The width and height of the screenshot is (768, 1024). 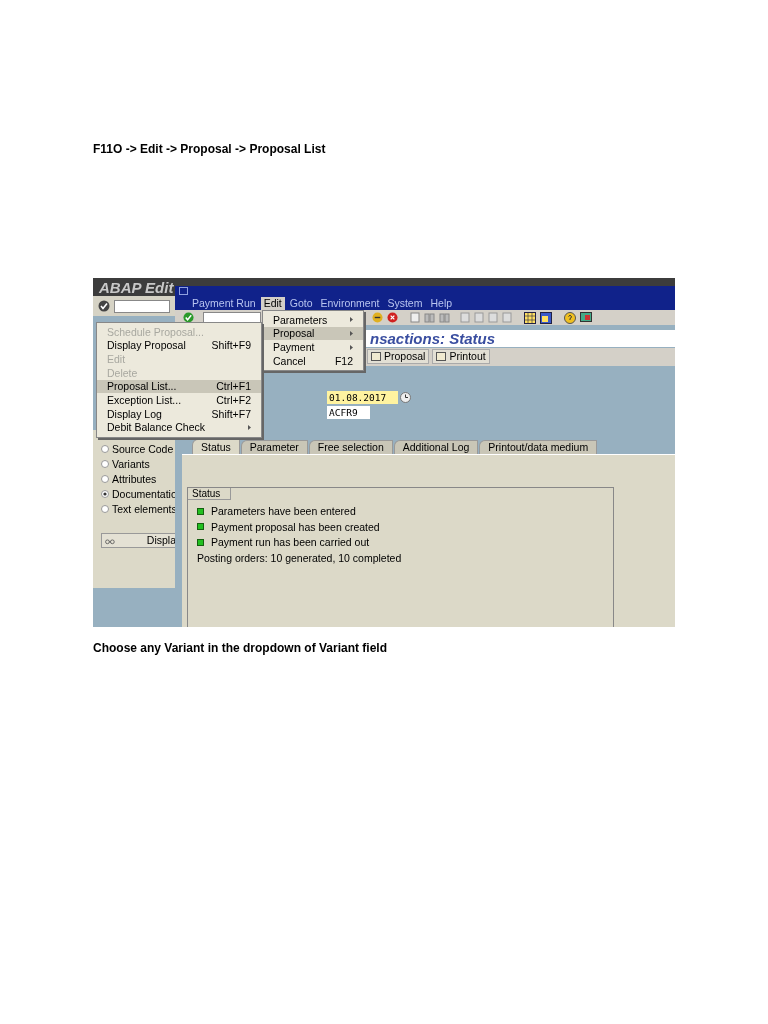 What do you see at coordinates (179, 400) in the screenshot?
I see `menu-item: Exception List... Ctrl+F2` at bounding box center [179, 400].